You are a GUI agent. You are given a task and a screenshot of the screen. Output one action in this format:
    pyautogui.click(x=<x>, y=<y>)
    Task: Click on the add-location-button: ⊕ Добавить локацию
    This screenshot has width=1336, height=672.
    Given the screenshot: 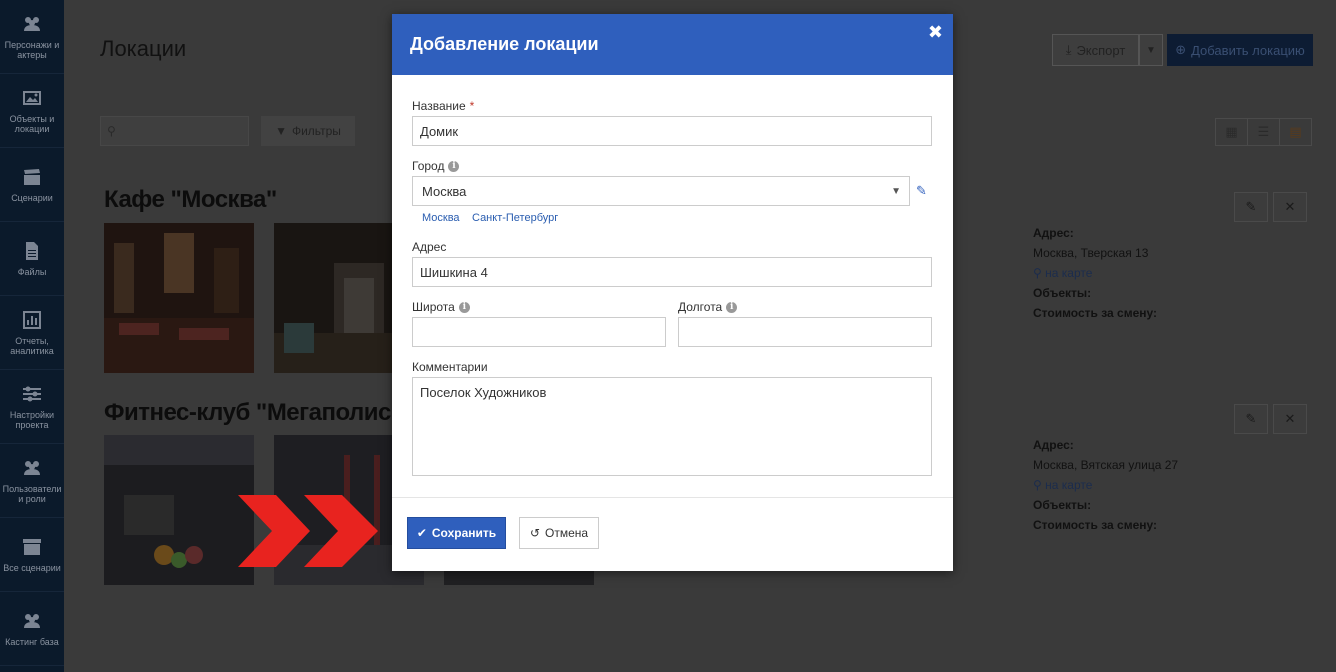 What is the action you would take?
    pyautogui.click(x=1240, y=50)
    